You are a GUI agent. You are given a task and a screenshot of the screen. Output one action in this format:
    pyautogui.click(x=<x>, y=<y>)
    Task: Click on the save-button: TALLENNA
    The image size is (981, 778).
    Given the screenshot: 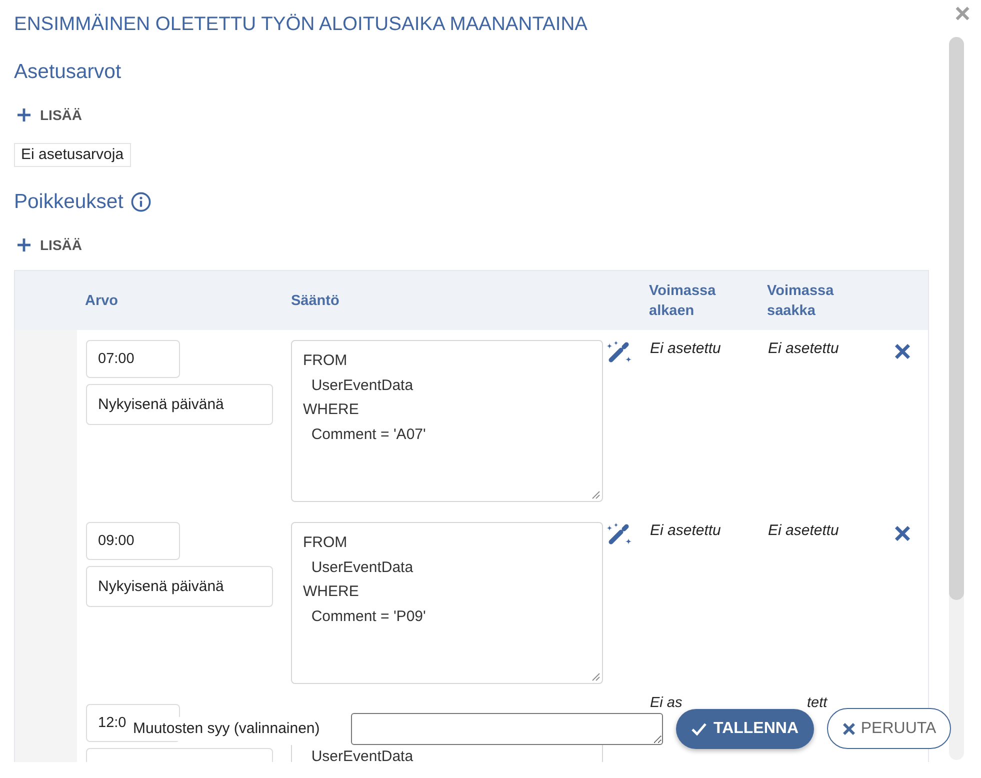 What is the action you would take?
    pyautogui.click(x=745, y=728)
    